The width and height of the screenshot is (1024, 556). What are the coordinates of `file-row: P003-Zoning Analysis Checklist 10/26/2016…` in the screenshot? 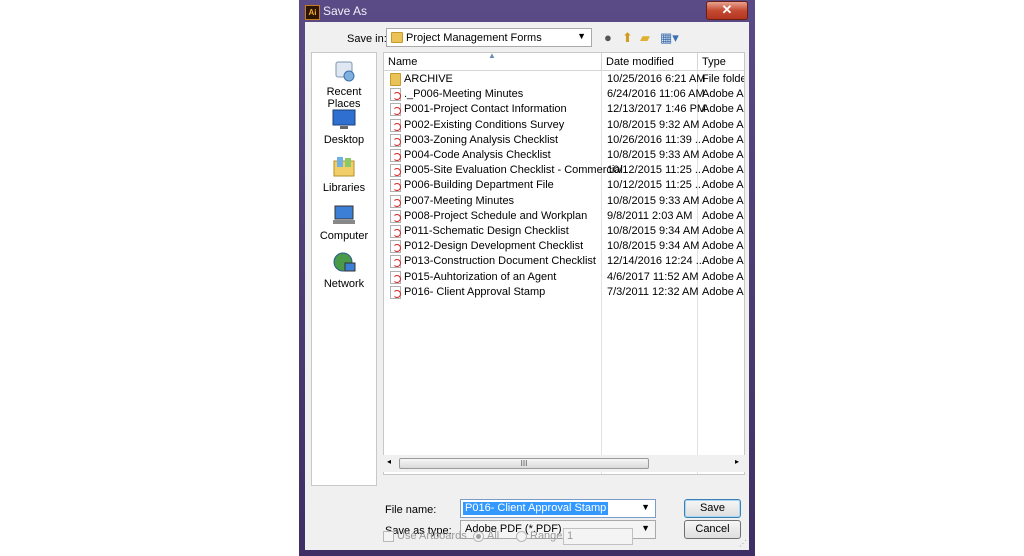 It's located at (564, 140).